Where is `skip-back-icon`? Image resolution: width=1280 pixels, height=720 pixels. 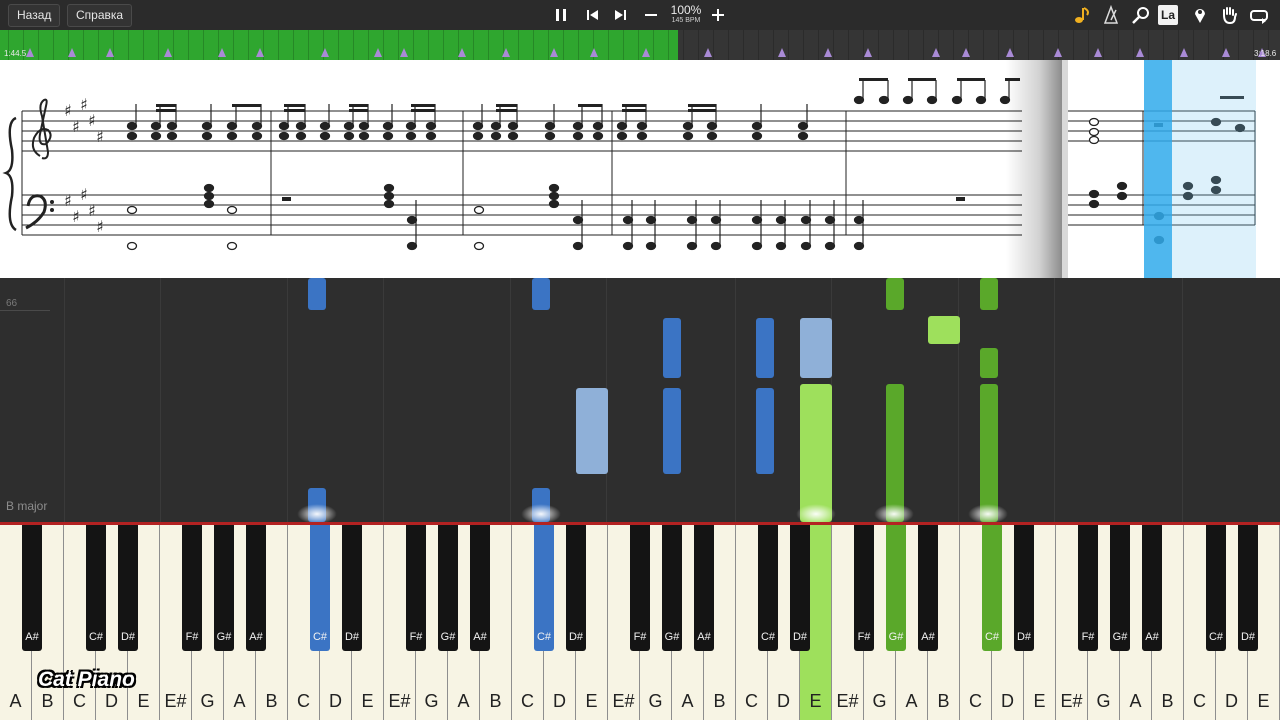 skip-back-icon is located at coordinates (592, 15).